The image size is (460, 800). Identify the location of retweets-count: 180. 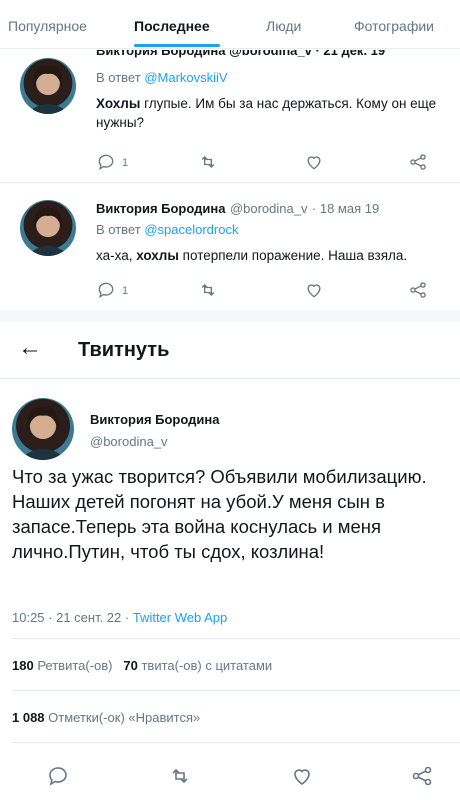
(23, 665).